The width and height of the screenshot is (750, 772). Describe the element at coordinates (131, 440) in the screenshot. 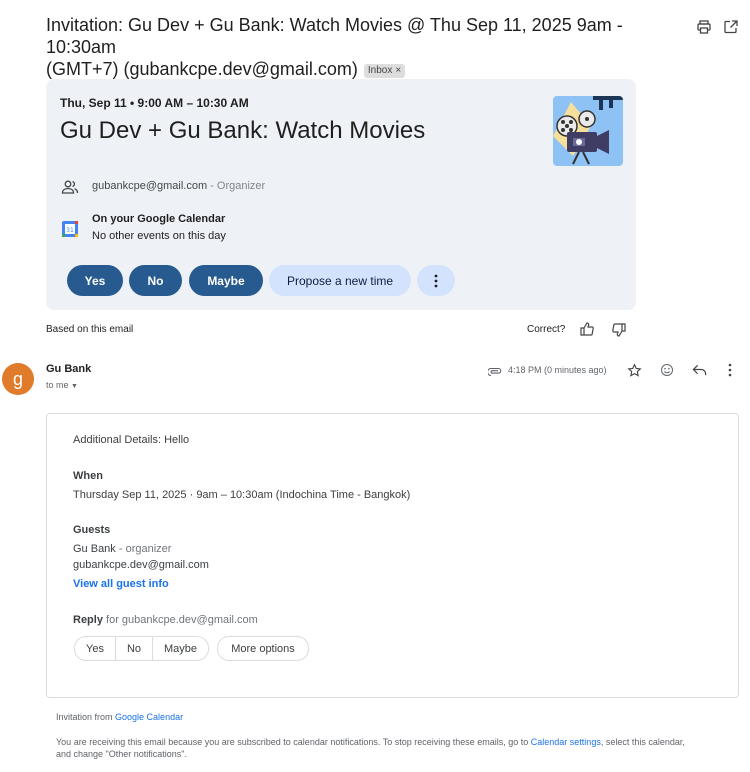

I see `additional-details: Additional Details: Hello` at that location.